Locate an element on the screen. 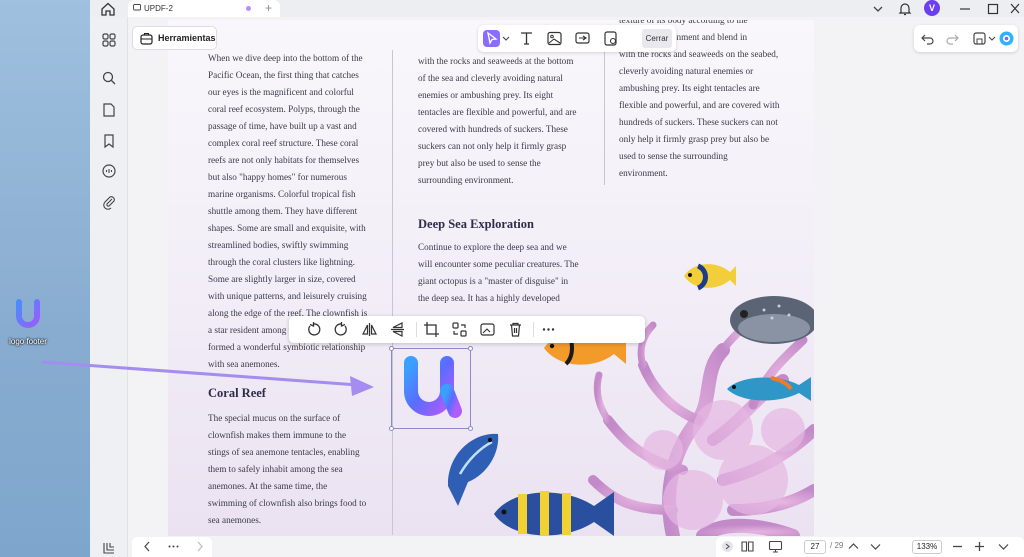 Image resolution: width=1024 pixels, height=557 pixels. text-line: enemies or ambushing prey. Its eight is located at coordinates (486, 95).